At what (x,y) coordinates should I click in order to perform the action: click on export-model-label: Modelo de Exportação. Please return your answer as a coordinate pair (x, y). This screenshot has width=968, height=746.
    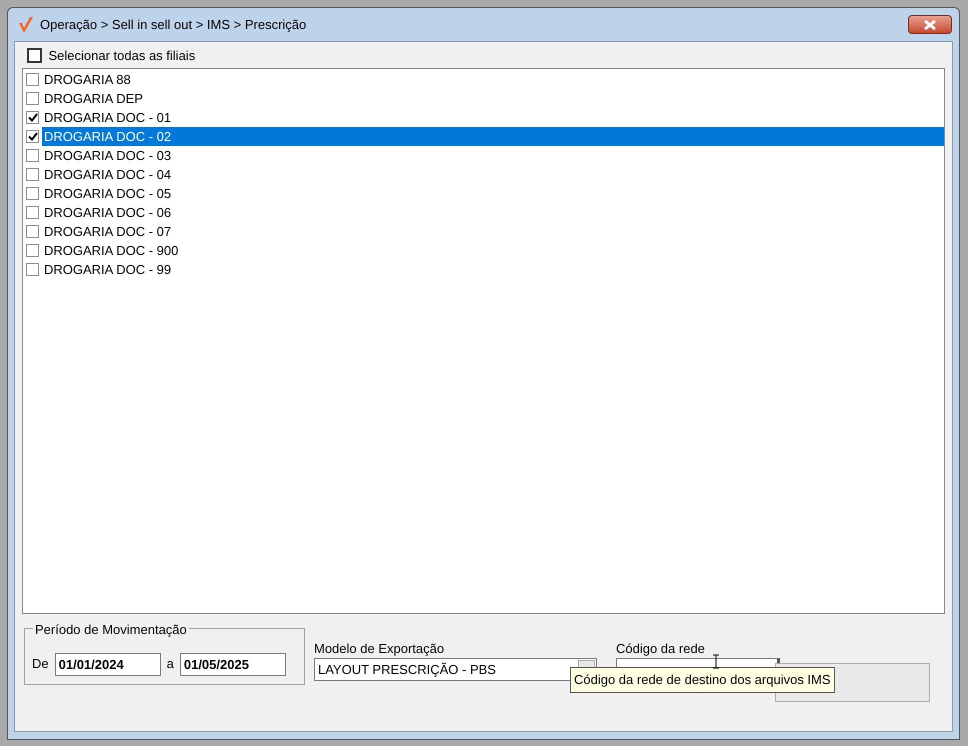
    Looking at the image, I should click on (380, 649).